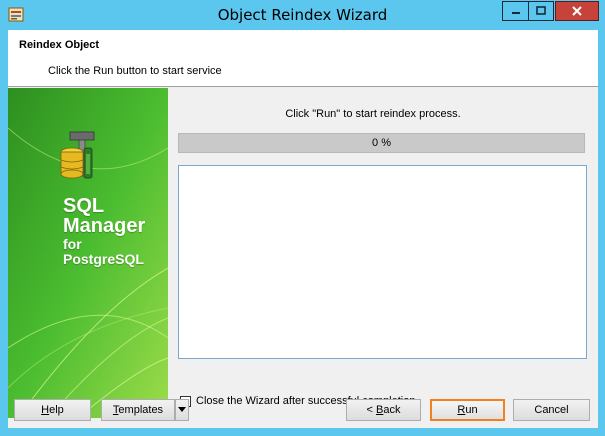 The image size is (605, 436). I want to click on product-name-line2: Manager, so click(104, 226).